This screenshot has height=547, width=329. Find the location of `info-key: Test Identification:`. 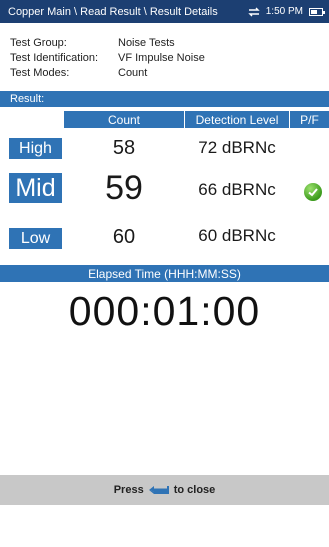

info-key: Test Identification: is located at coordinates (54, 57).